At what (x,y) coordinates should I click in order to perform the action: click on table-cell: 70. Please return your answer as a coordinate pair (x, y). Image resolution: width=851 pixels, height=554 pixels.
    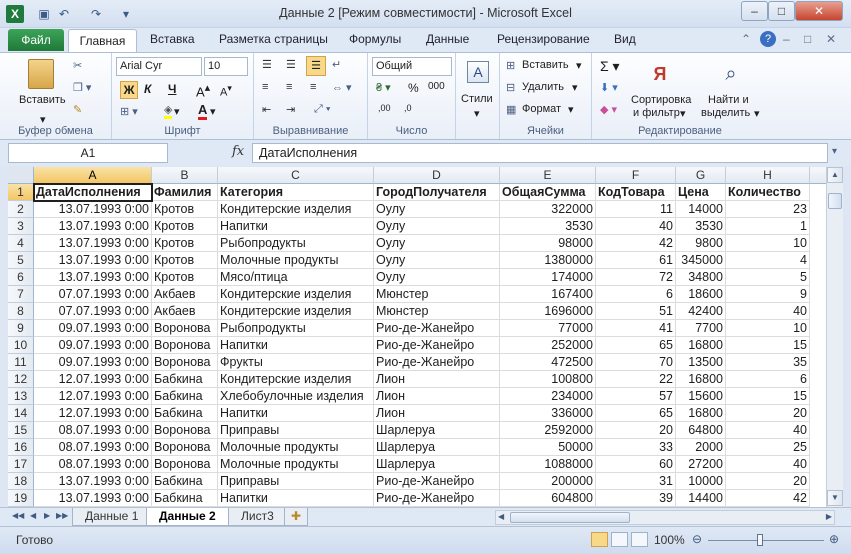
    Looking at the image, I should click on (636, 362).